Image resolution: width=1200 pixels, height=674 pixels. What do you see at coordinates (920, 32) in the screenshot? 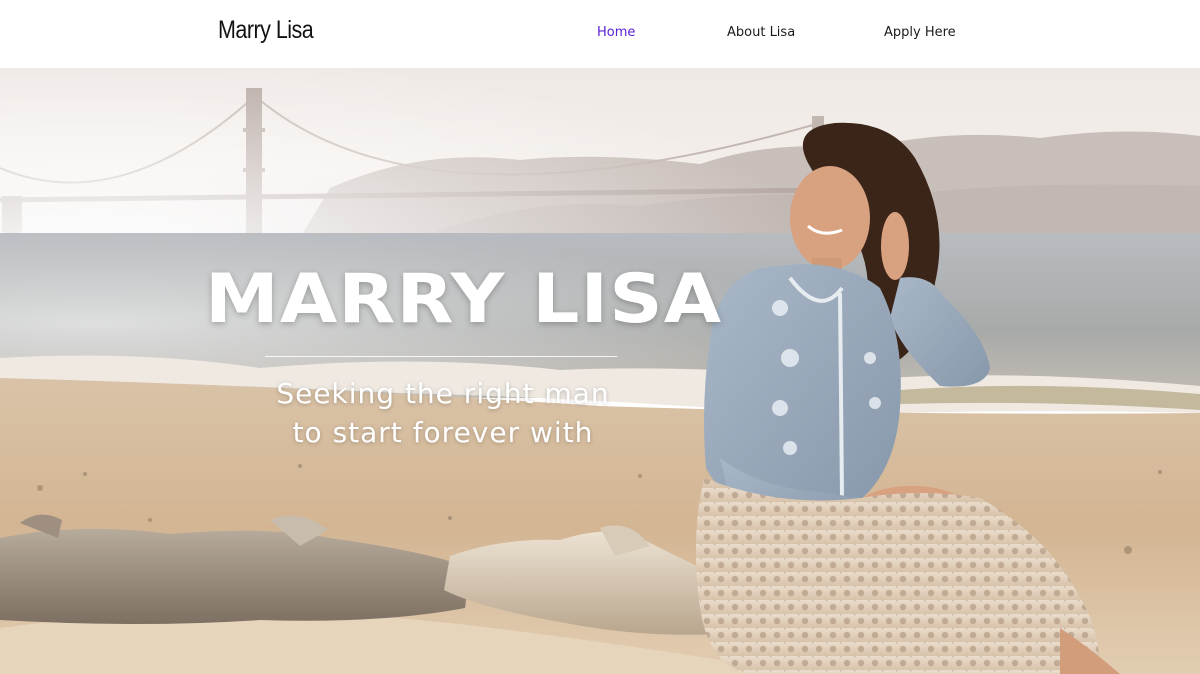
I see `nav-apply-here: Apply Here` at bounding box center [920, 32].